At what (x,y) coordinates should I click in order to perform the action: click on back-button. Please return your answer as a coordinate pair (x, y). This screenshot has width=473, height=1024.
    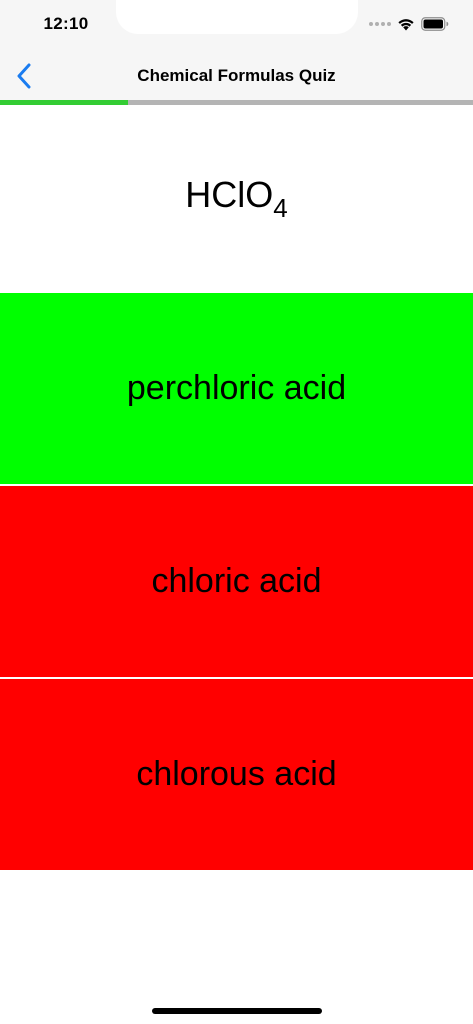
    Looking at the image, I should click on (24, 76).